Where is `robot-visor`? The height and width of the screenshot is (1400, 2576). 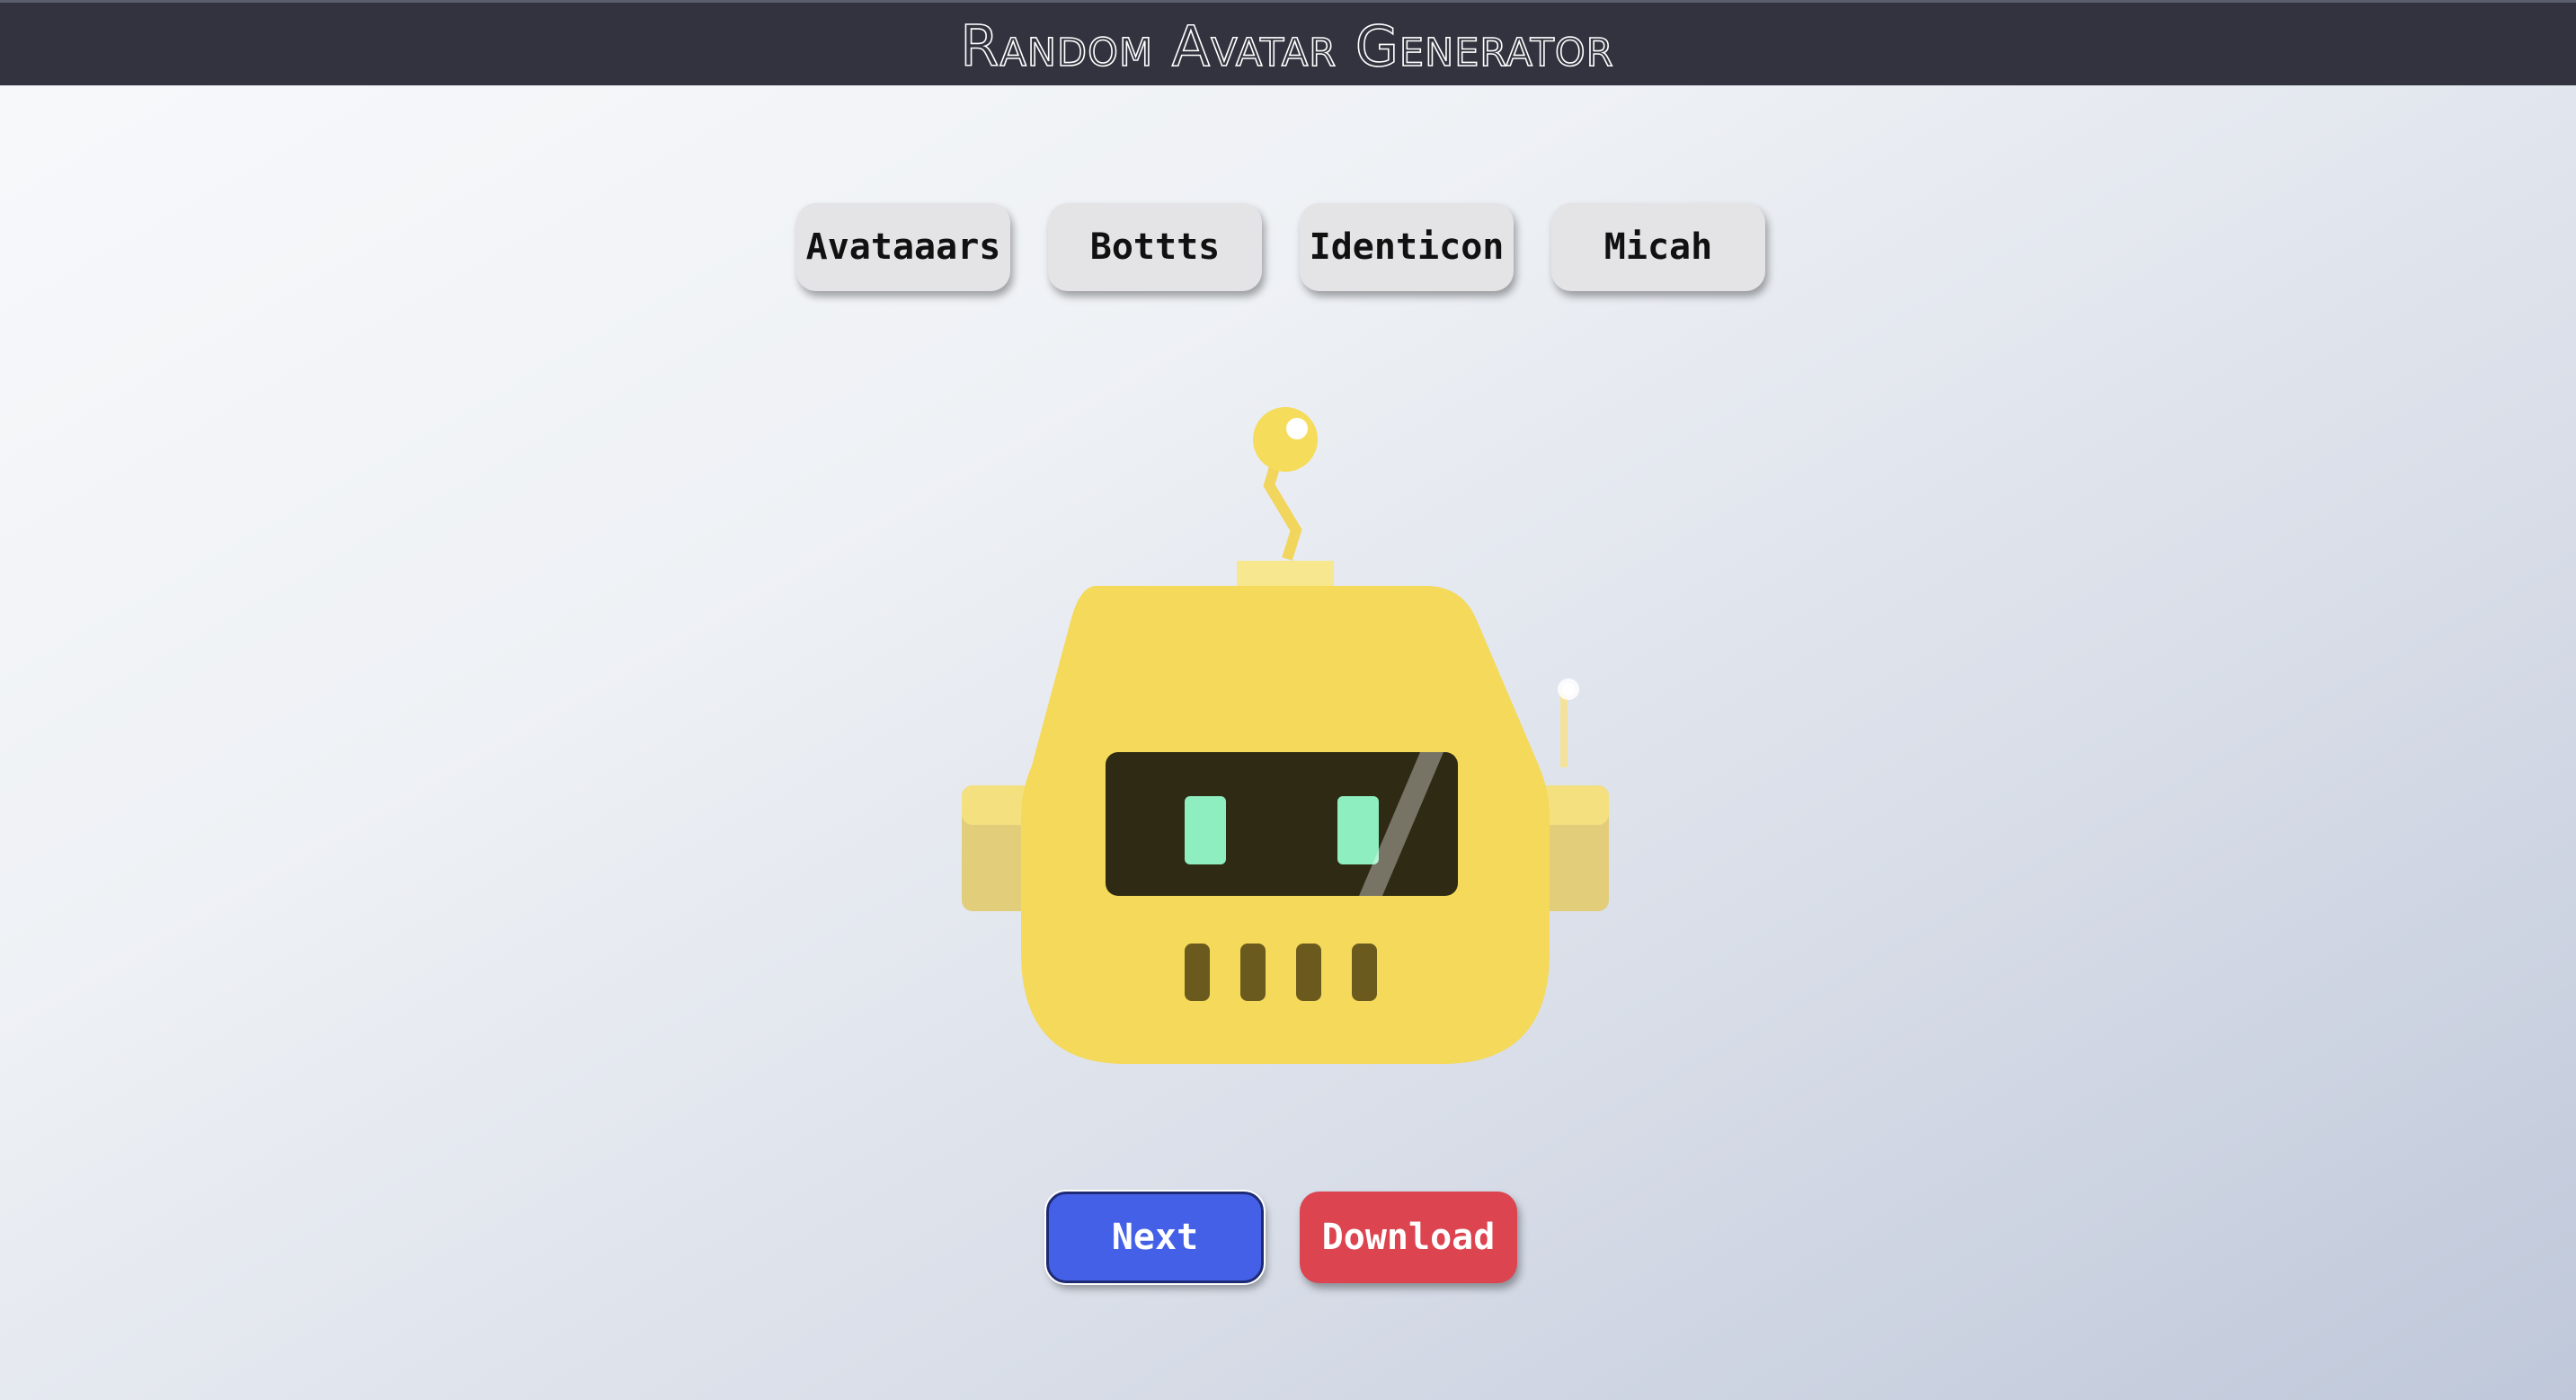
robot-visor is located at coordinates (1282, 824).